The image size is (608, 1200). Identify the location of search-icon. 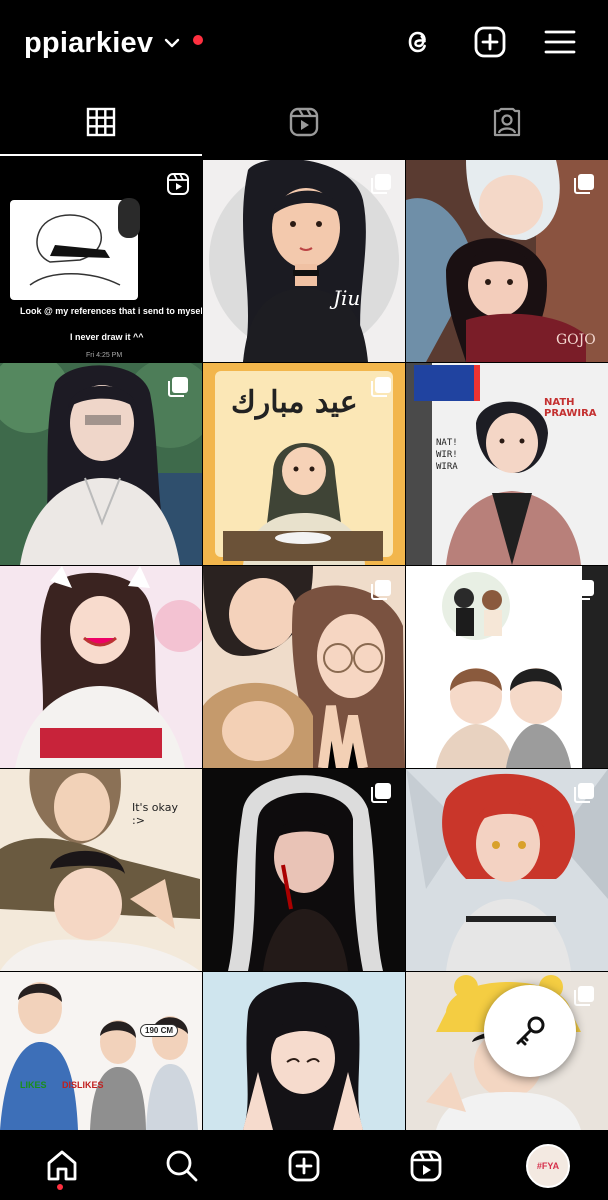
(182, 1166).